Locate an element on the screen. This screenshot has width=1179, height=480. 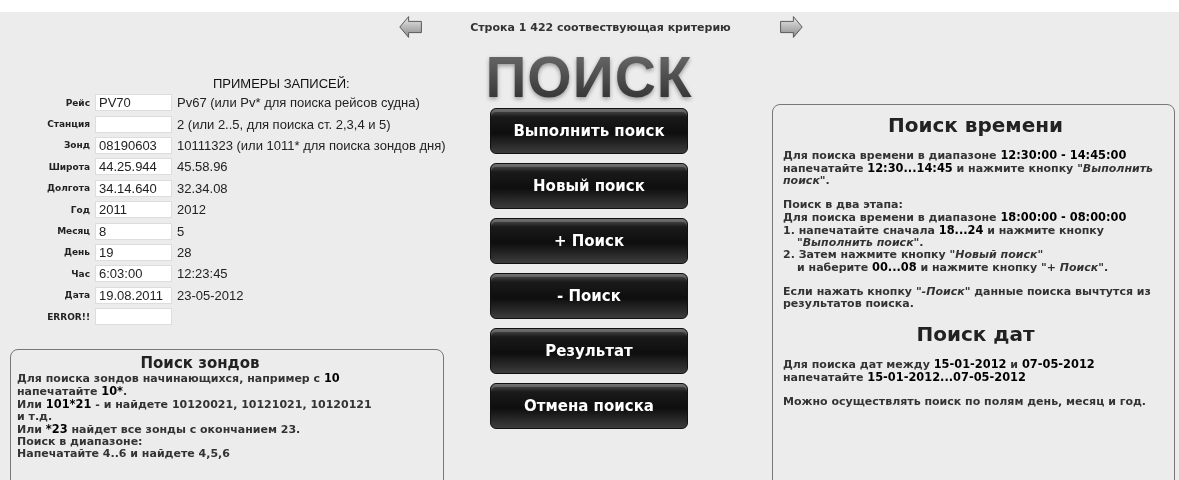
help-text: 2. Затем нажмите кнопку "Новый поиск" is located at coordinates (914, 255).